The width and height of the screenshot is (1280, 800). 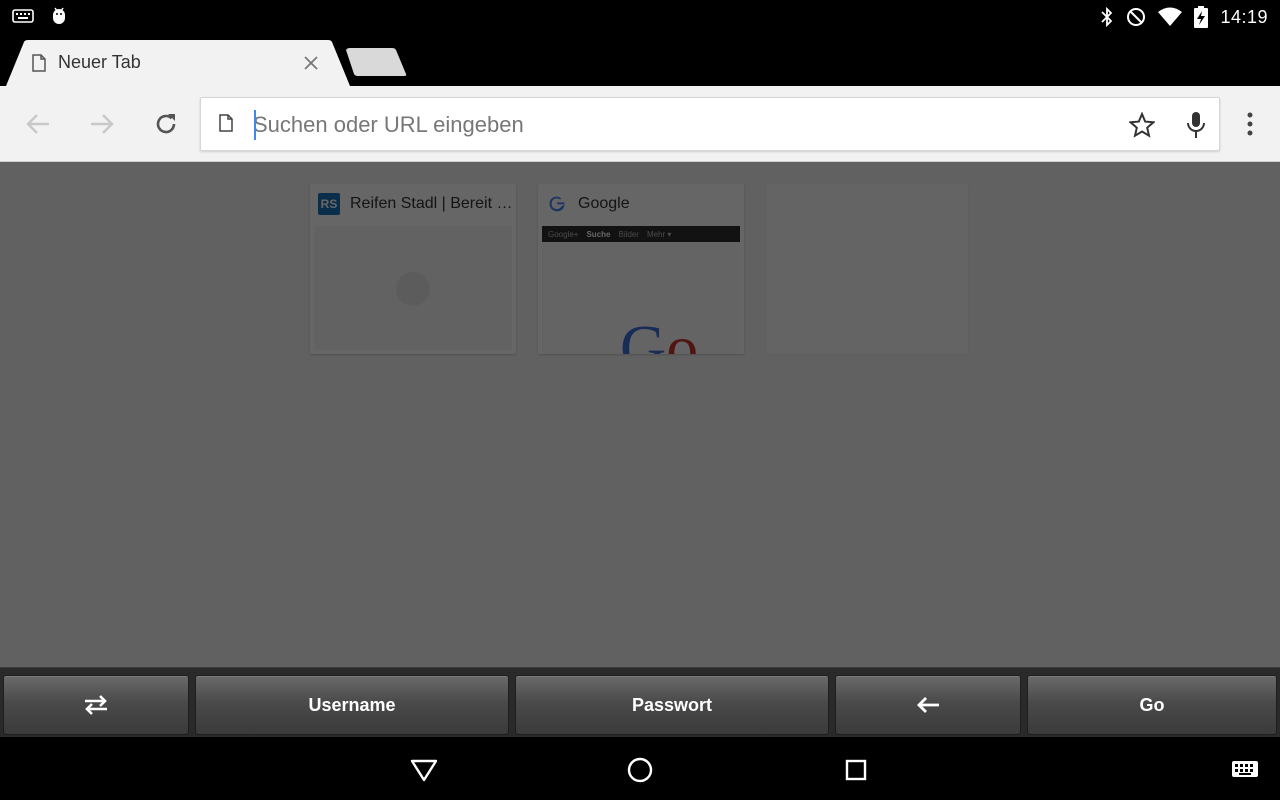 I want to click on forward-button, so click(x=102, y=124).